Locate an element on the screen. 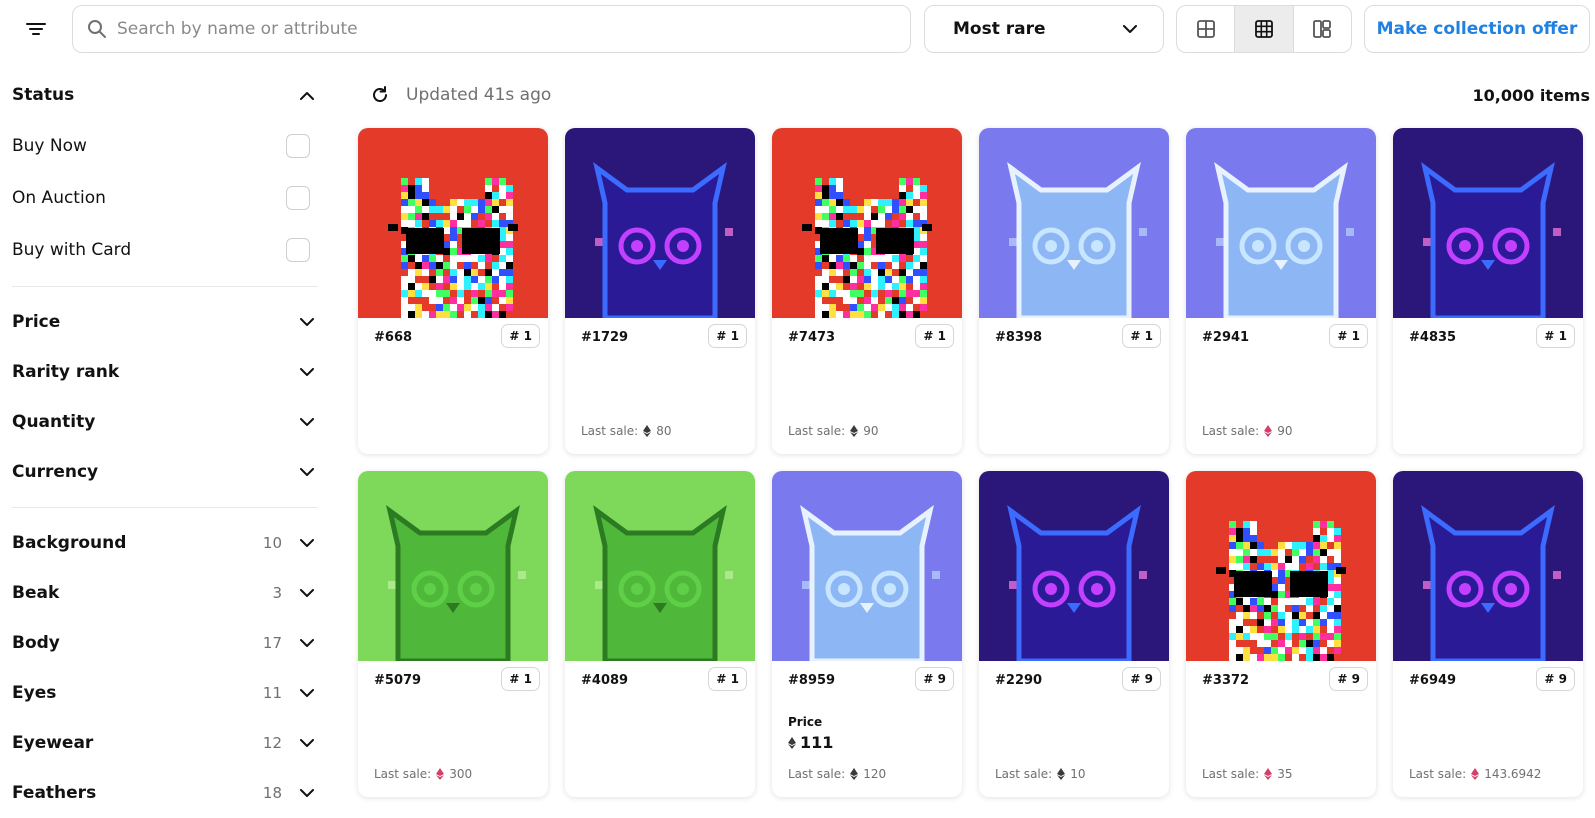 This screenshot has width=1595, height=818. search-box is located at coordinates (491, 29).